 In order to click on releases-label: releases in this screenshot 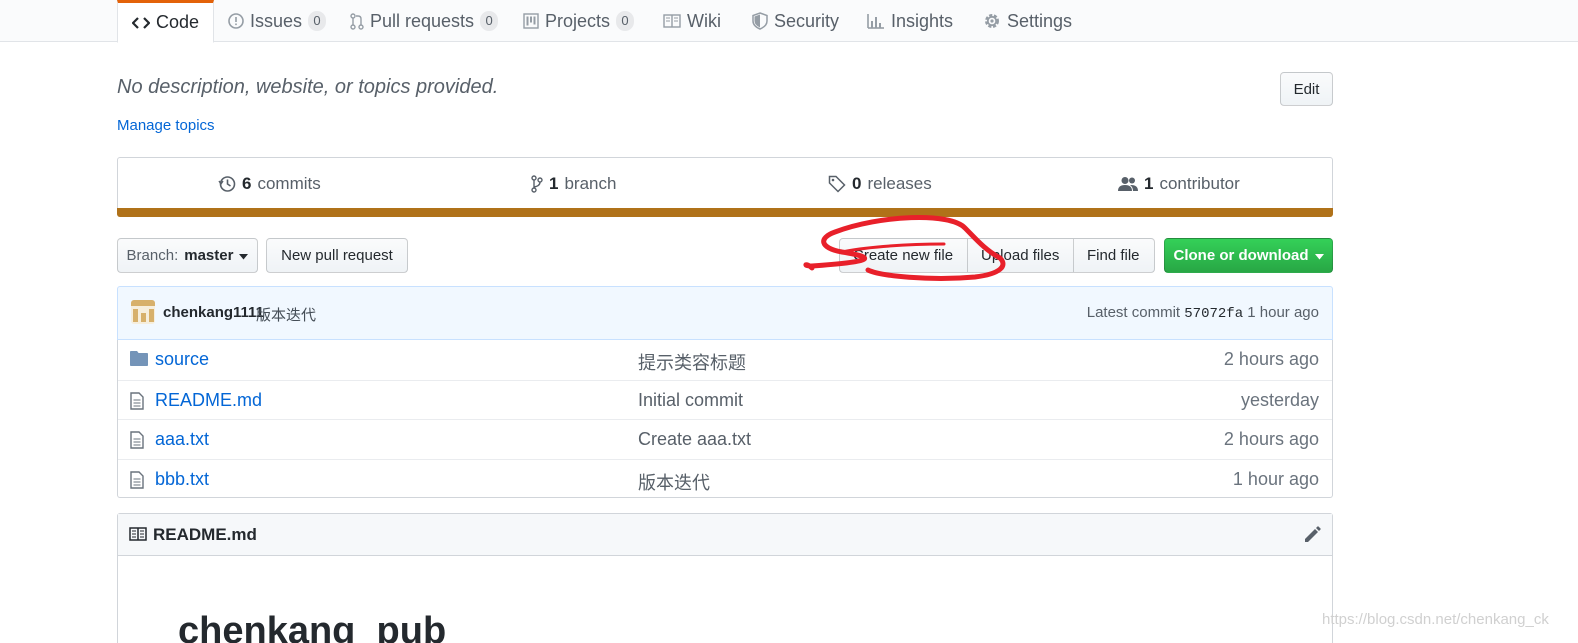, I will do `click(899, 183)`.